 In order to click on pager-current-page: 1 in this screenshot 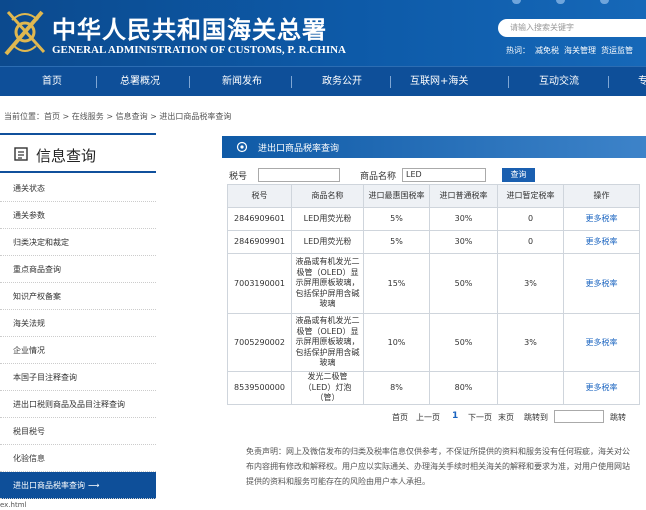, I will do `click(455, 416)`.